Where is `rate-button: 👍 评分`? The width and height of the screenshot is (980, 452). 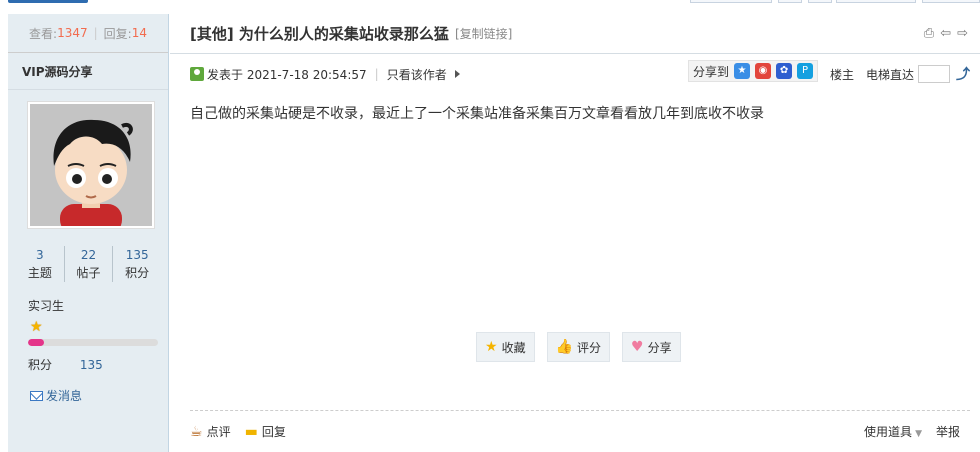 rate-button: 👍 评分 is located at coordinates (578, 347).